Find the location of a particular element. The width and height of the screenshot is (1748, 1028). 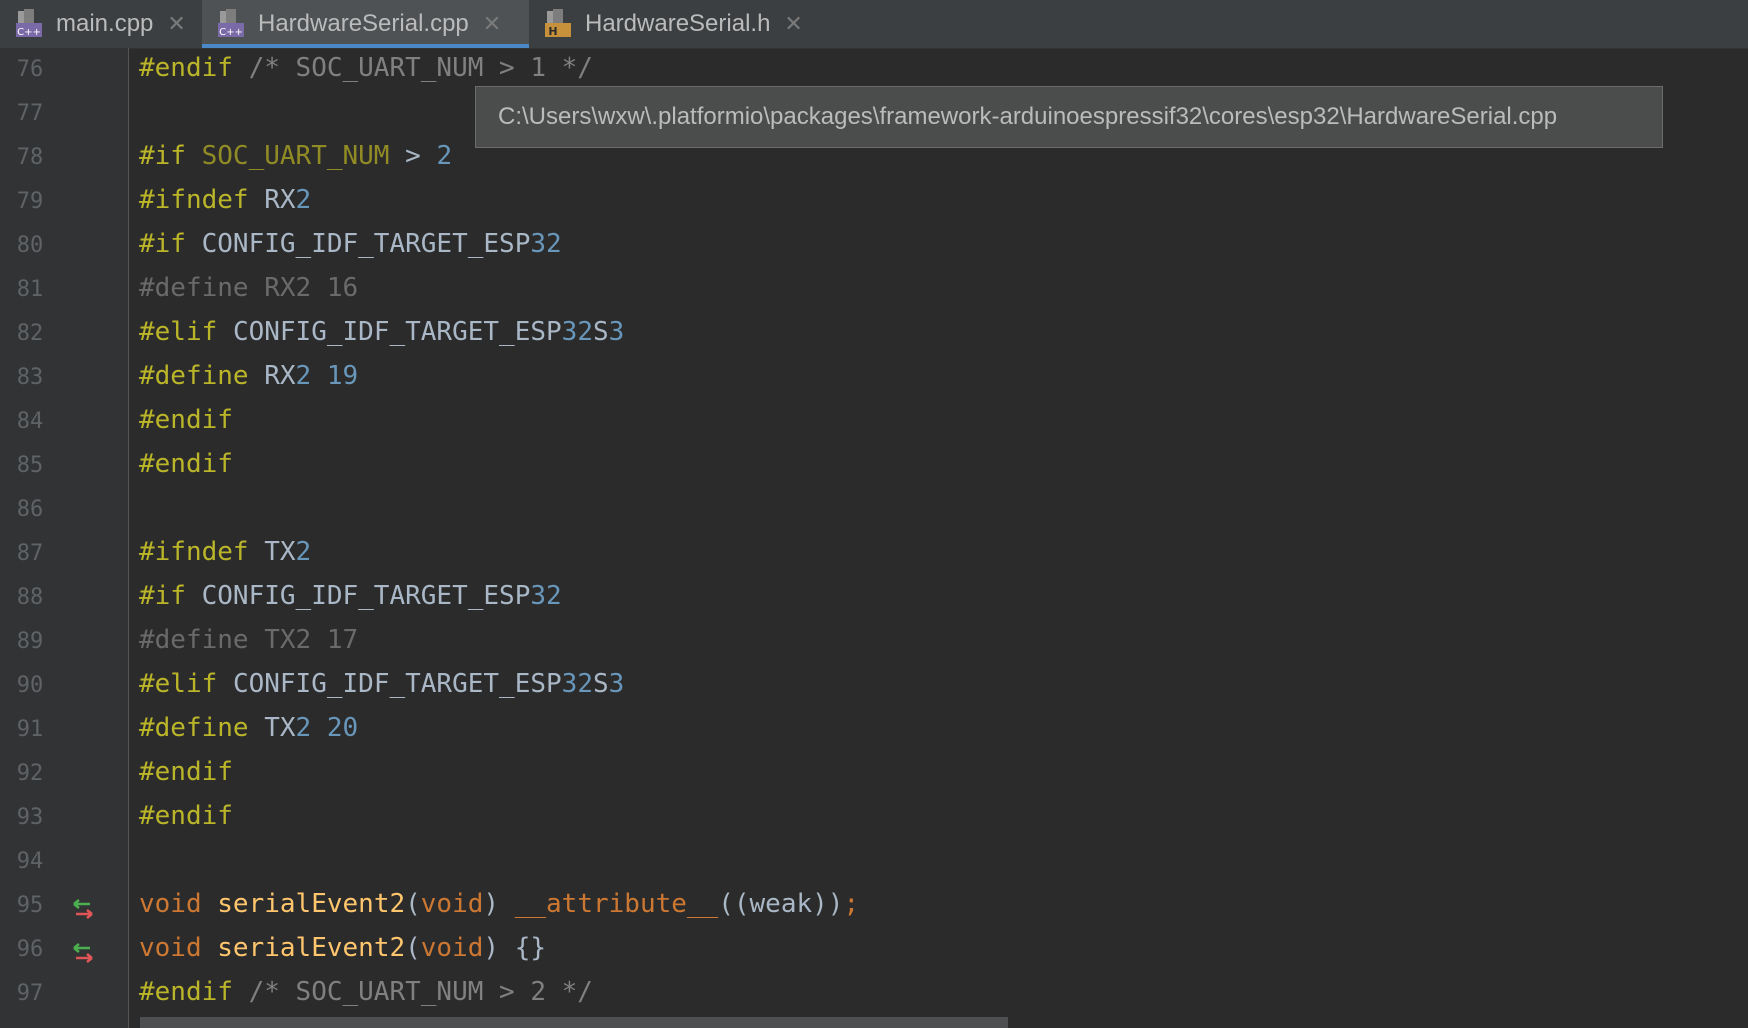

code-line: #ifndef RX2 is located at coordinates (225, 200).